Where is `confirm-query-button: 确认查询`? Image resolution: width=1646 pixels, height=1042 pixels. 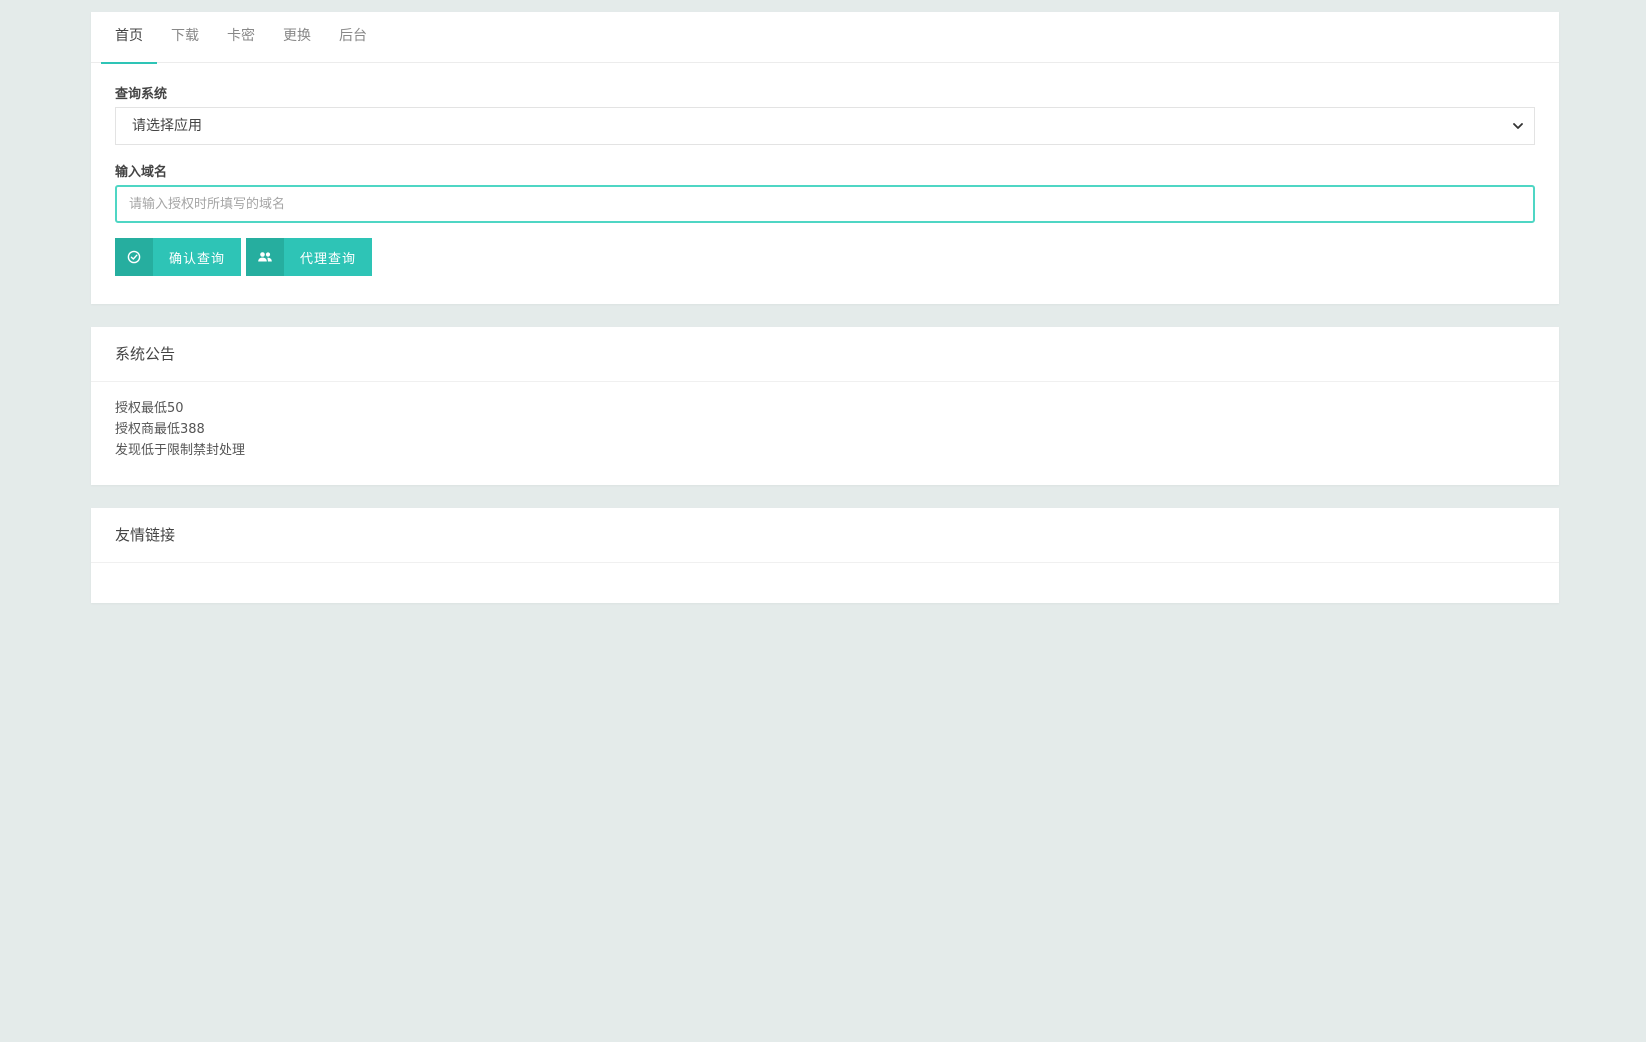
confirm-query-button: 确认查询 is located at coordinates (178, 257).